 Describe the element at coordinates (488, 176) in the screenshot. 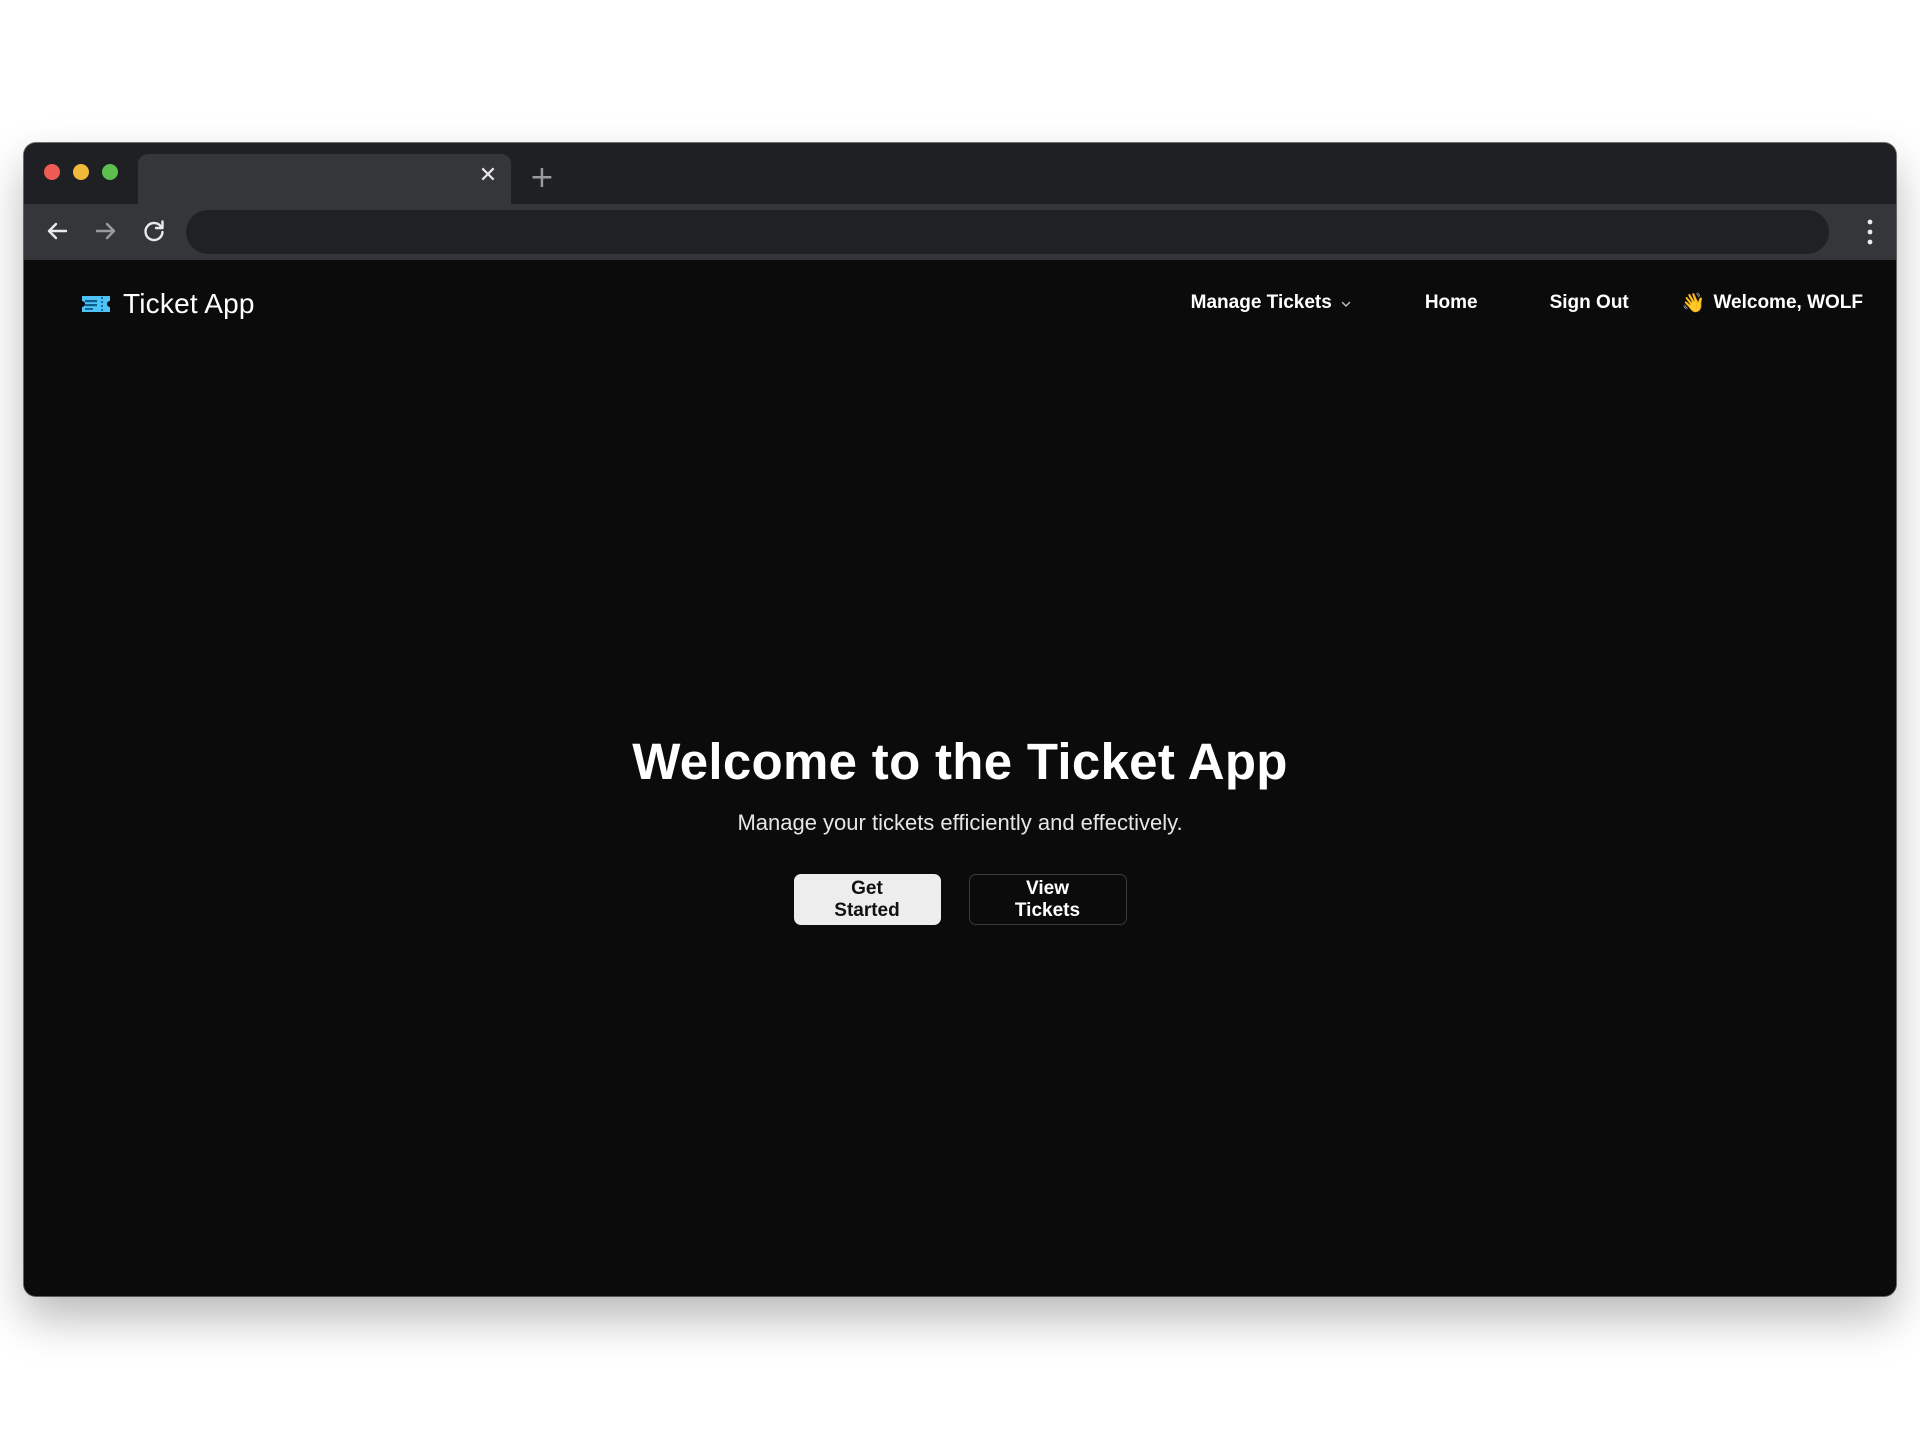

I see `tab-close-icon: ✕` at that location.